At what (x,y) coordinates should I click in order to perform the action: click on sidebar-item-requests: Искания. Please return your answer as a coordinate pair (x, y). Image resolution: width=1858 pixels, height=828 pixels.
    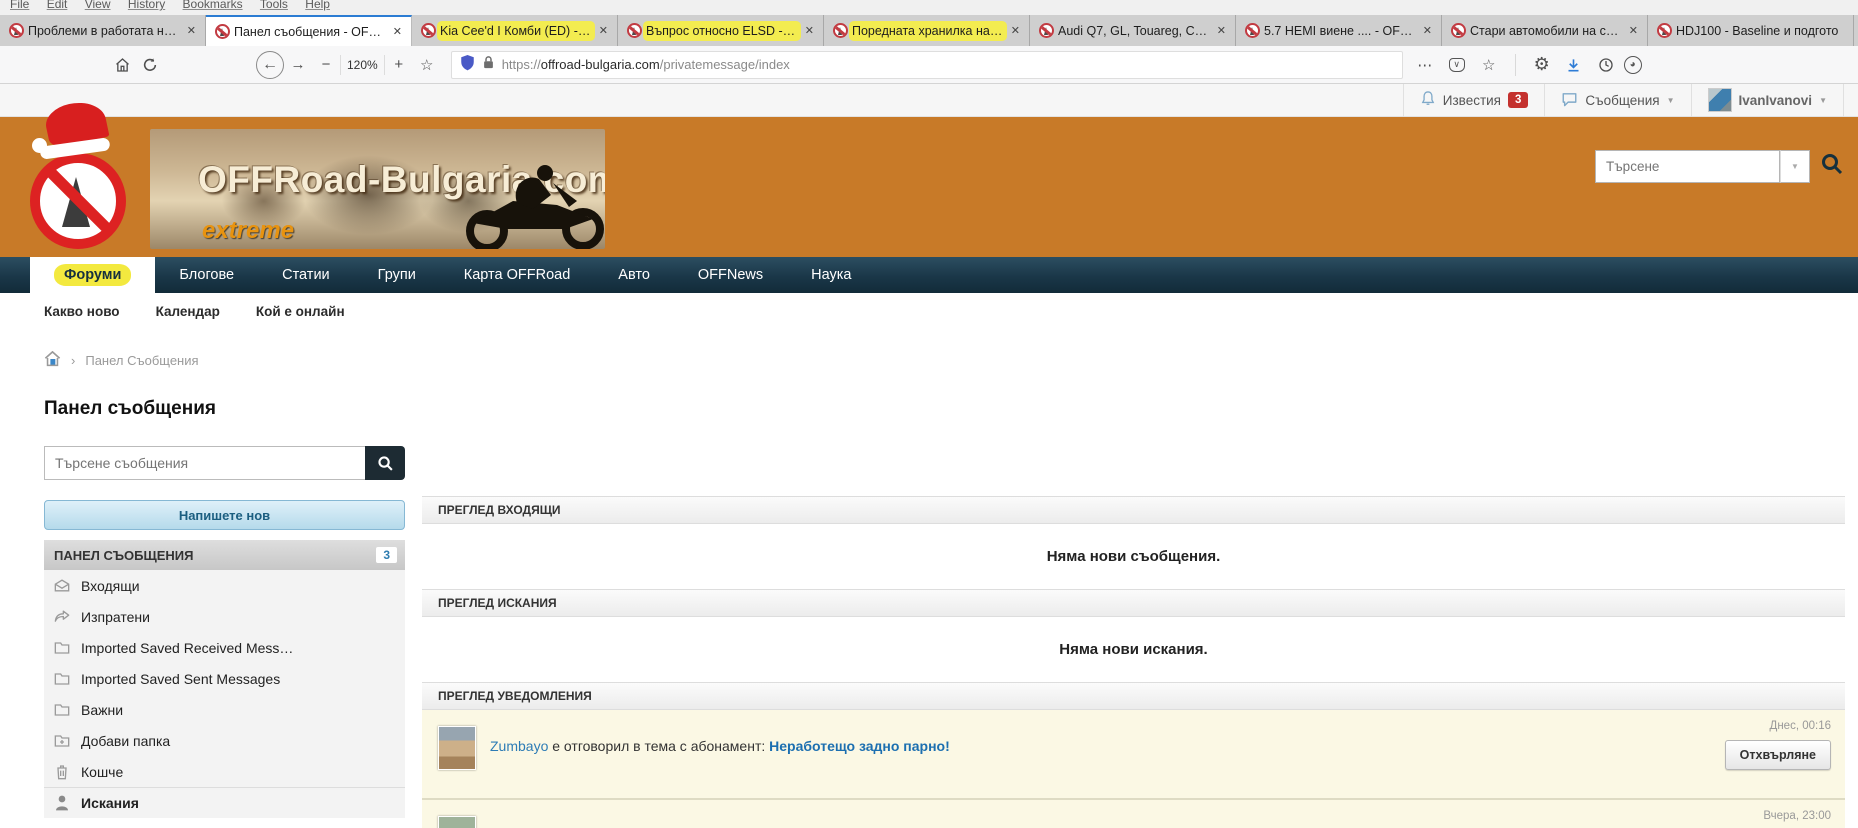
    Looking at the image, I should click on (224, 802).